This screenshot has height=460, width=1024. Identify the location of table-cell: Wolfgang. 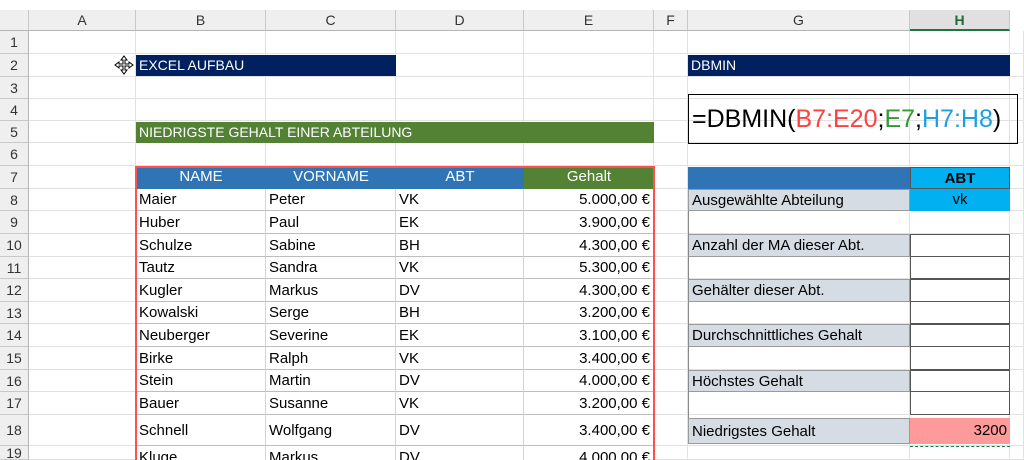
(331, 430).